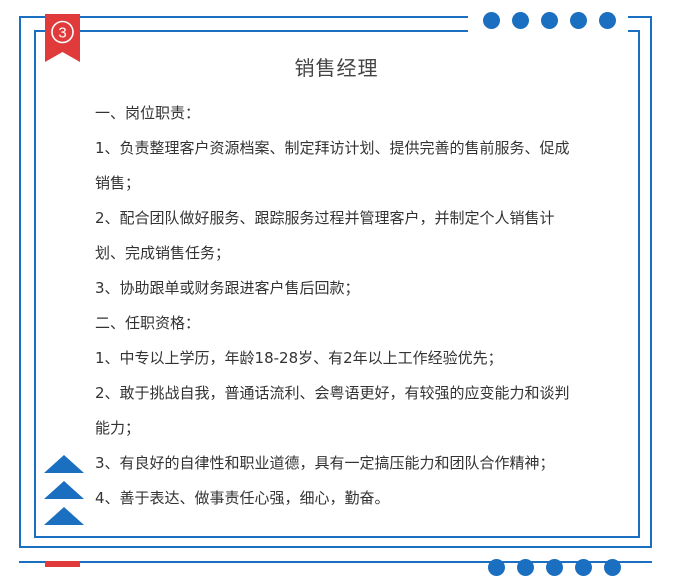 The height and width of the screenshot is (576, 673). I want to click on next-card-dots, so click(554, 567).